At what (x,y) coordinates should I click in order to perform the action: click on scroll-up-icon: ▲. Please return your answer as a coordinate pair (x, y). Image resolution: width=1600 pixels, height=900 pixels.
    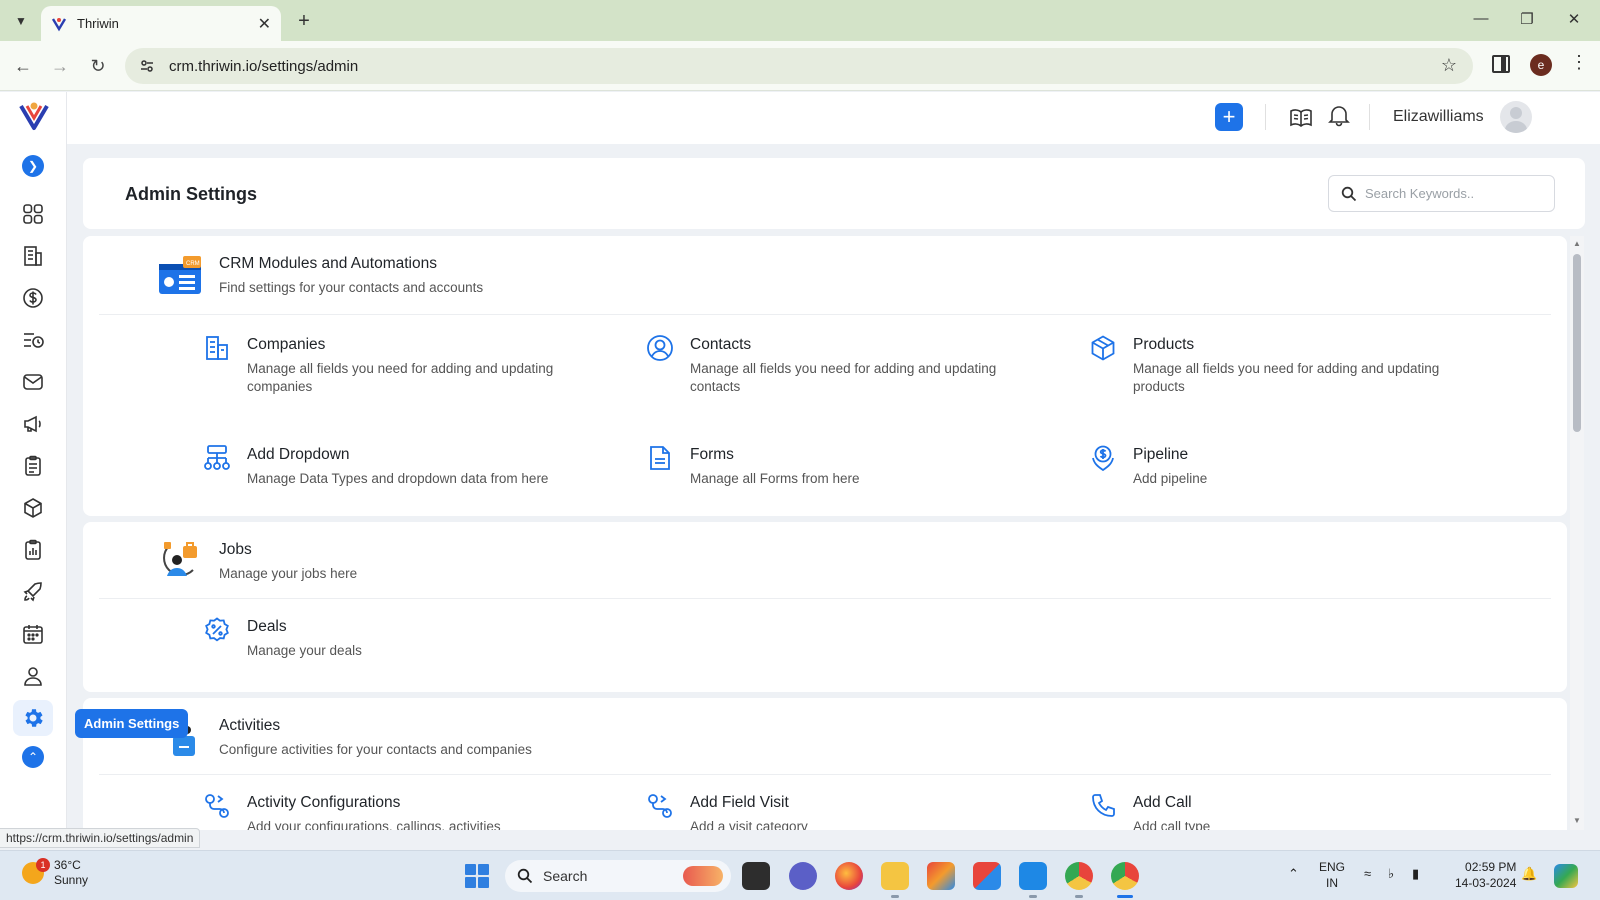
    Looking at the image, I should click on (1577, 243).